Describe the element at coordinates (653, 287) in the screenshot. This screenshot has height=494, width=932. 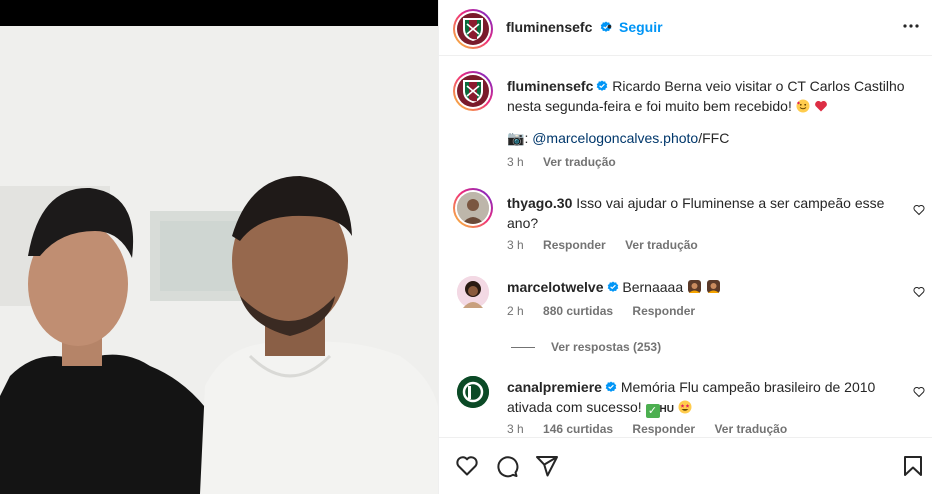
I see `comment-text: Bernaaaa` at that location.